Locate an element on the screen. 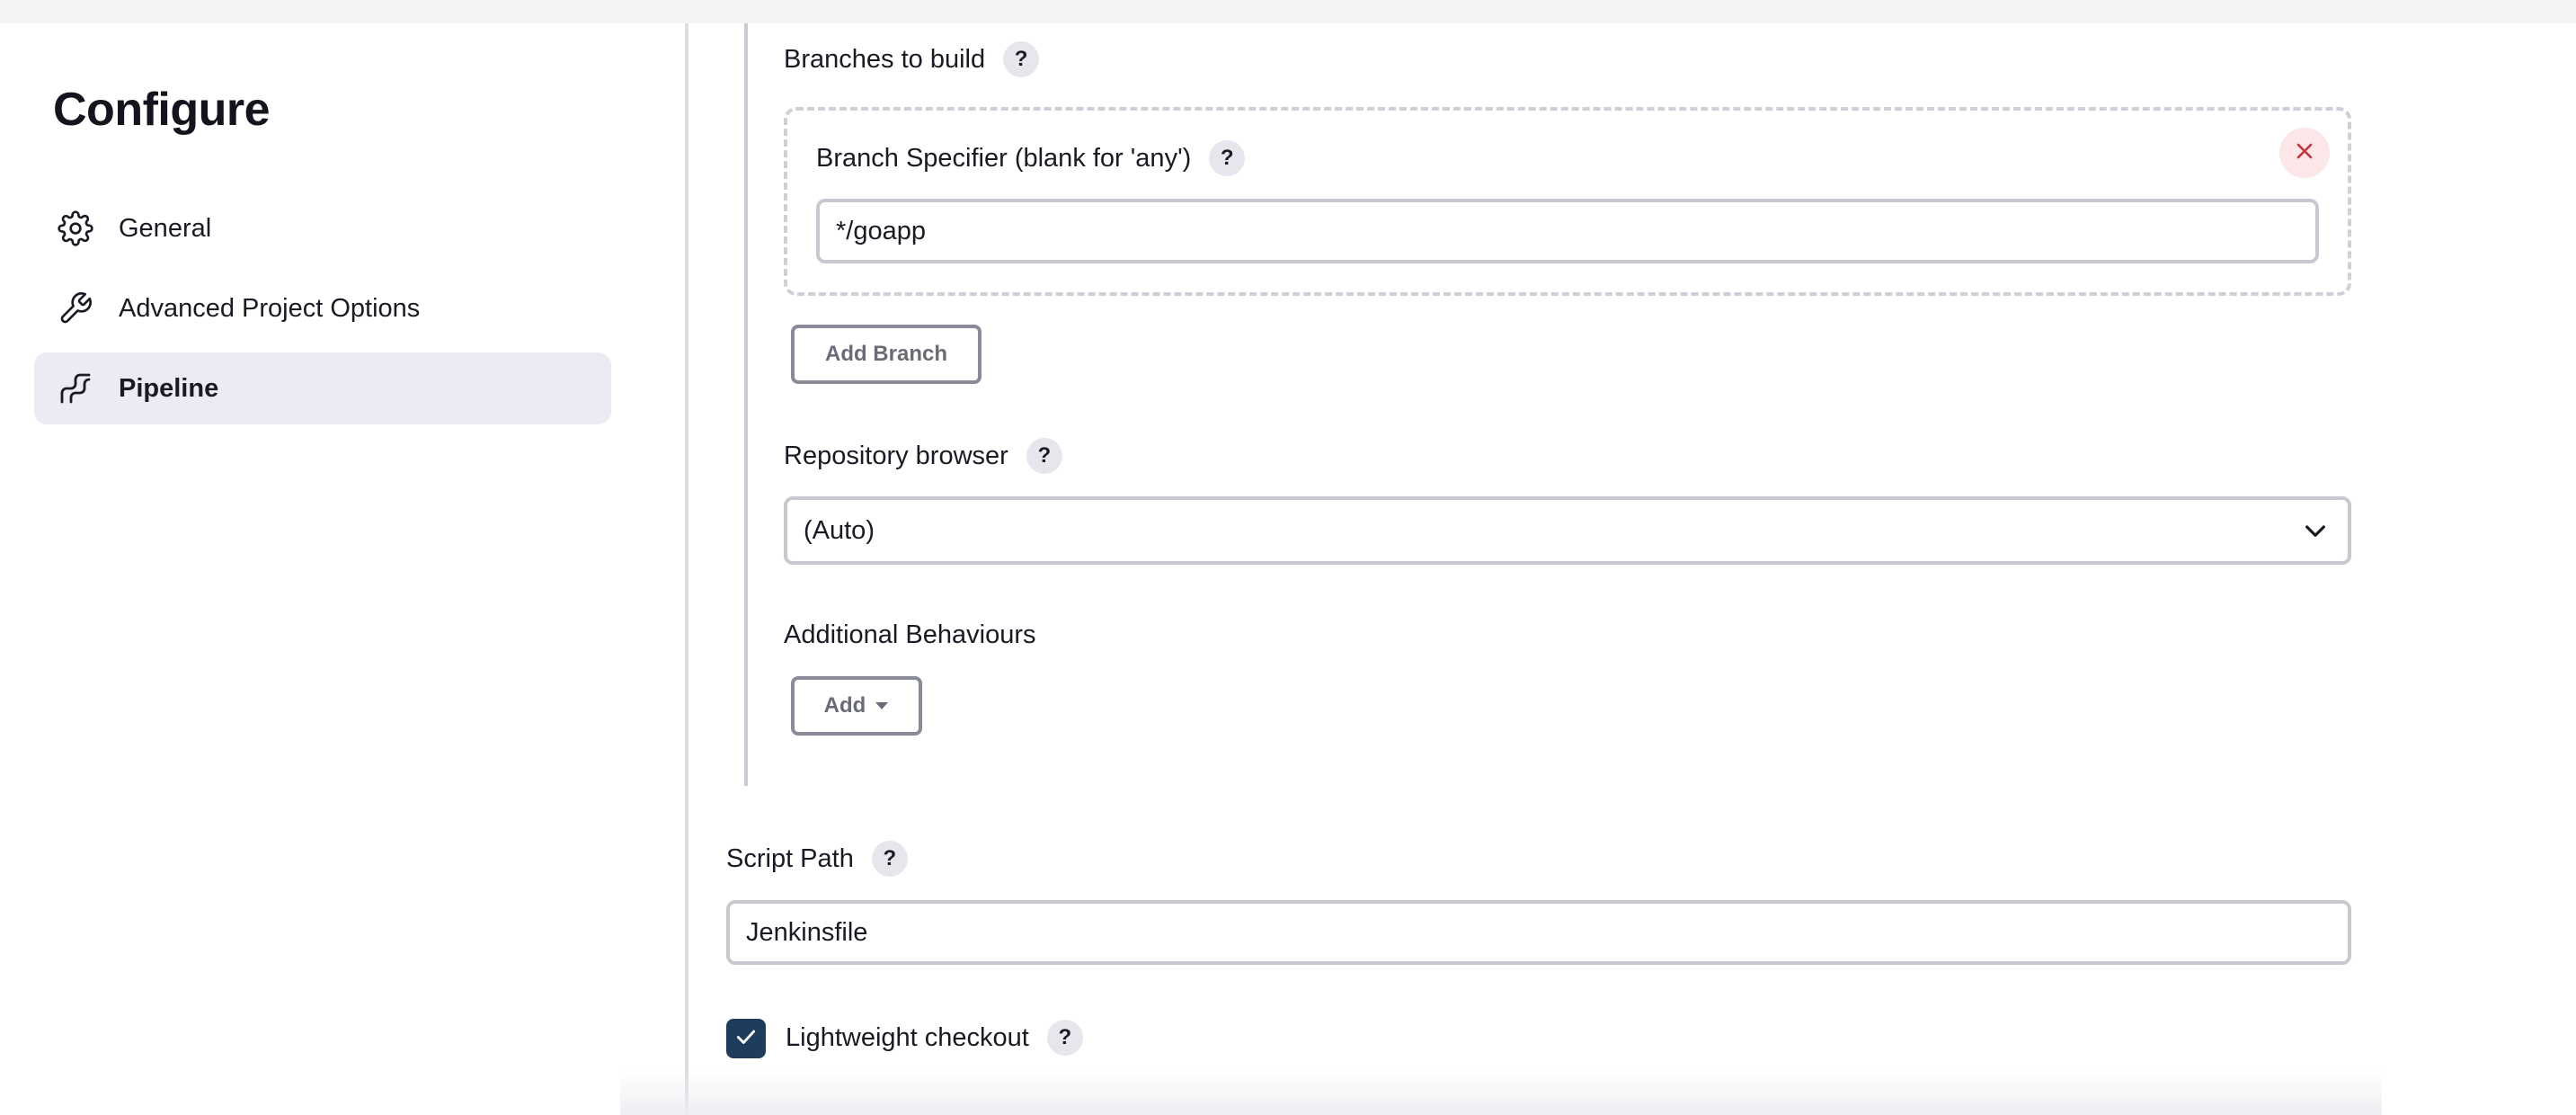 The image size is (2576, 1115). additional-behaviours-label: Additional Behaviours is located at coordinates (910, 635).